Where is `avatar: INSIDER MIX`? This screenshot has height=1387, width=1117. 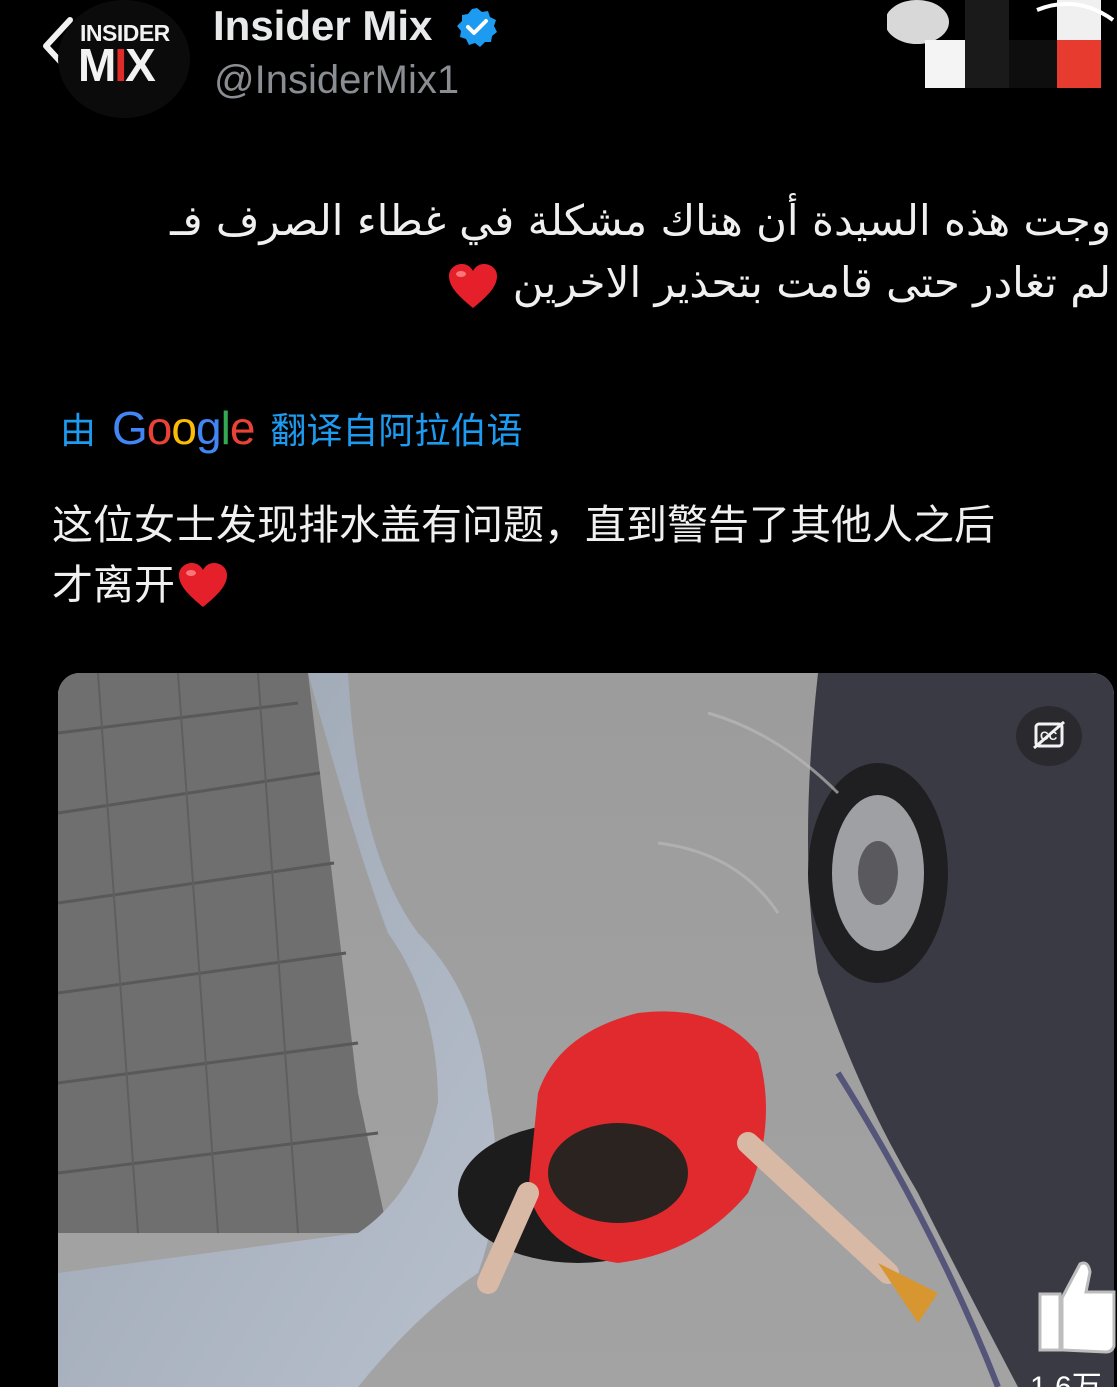 avatar: INSIDER MIX is located at coordinates (124, 59).